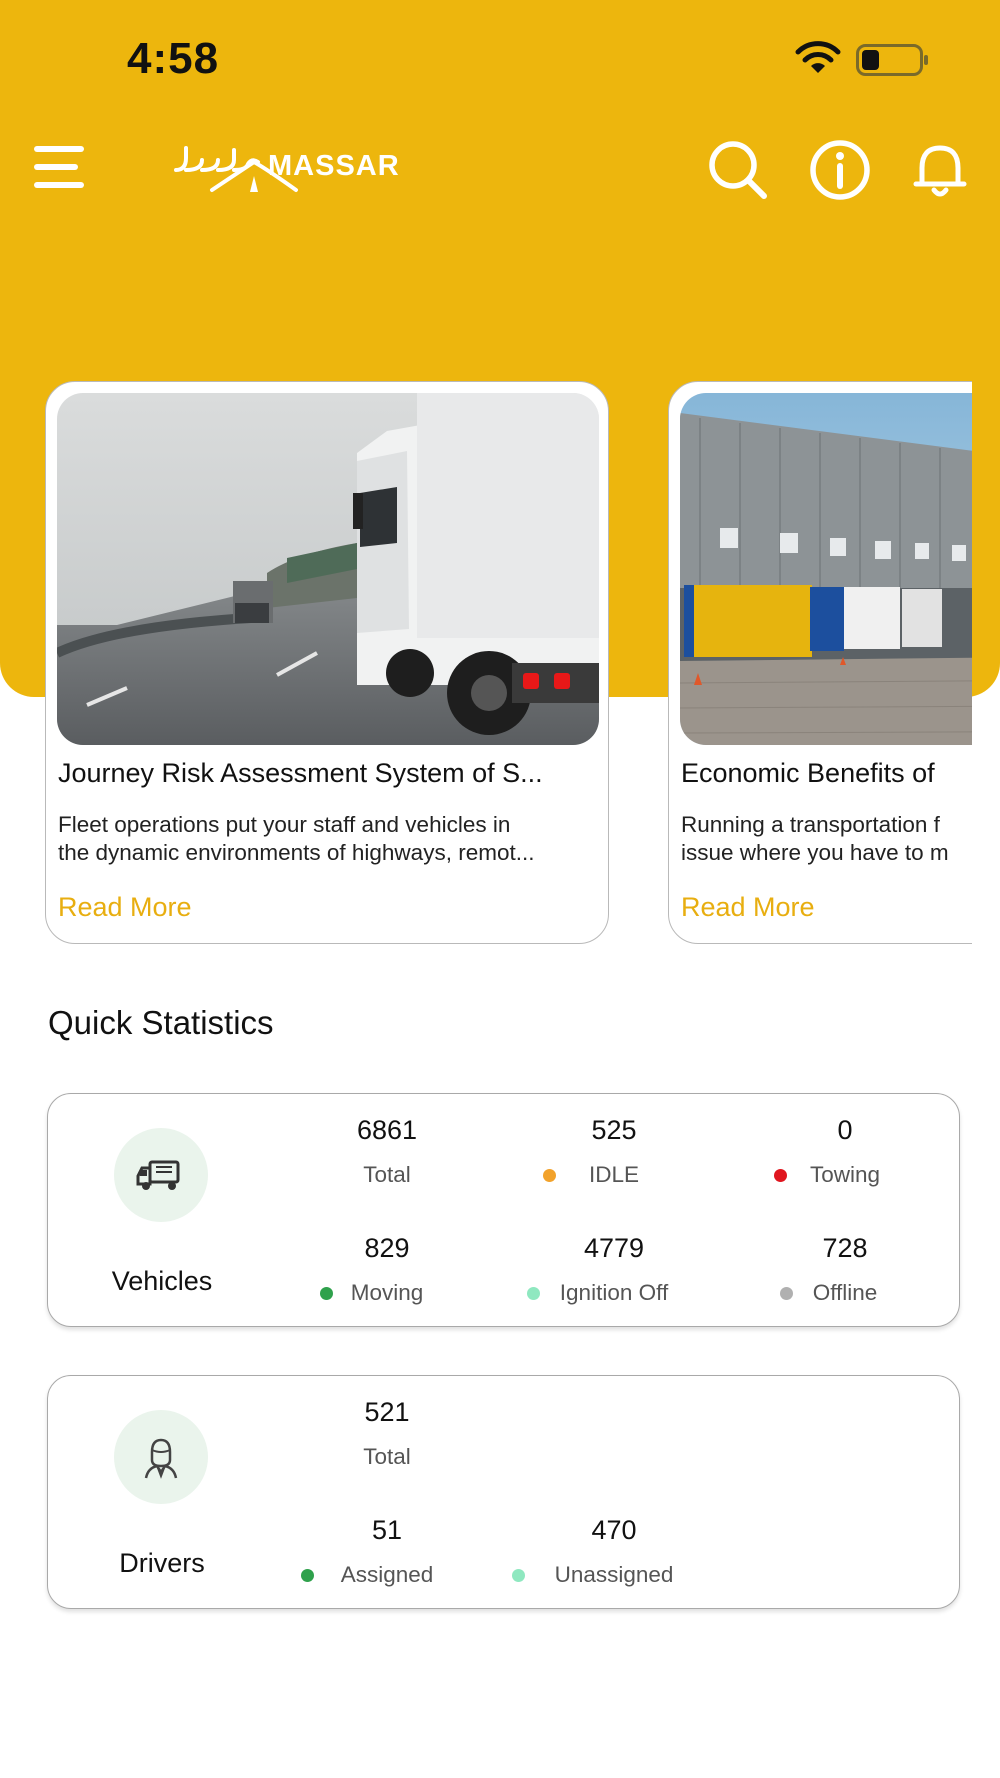 The height and width of the screenshot is (1778, 1000). I want to click on section-title: Quick Statistics, so click(161, 1022).